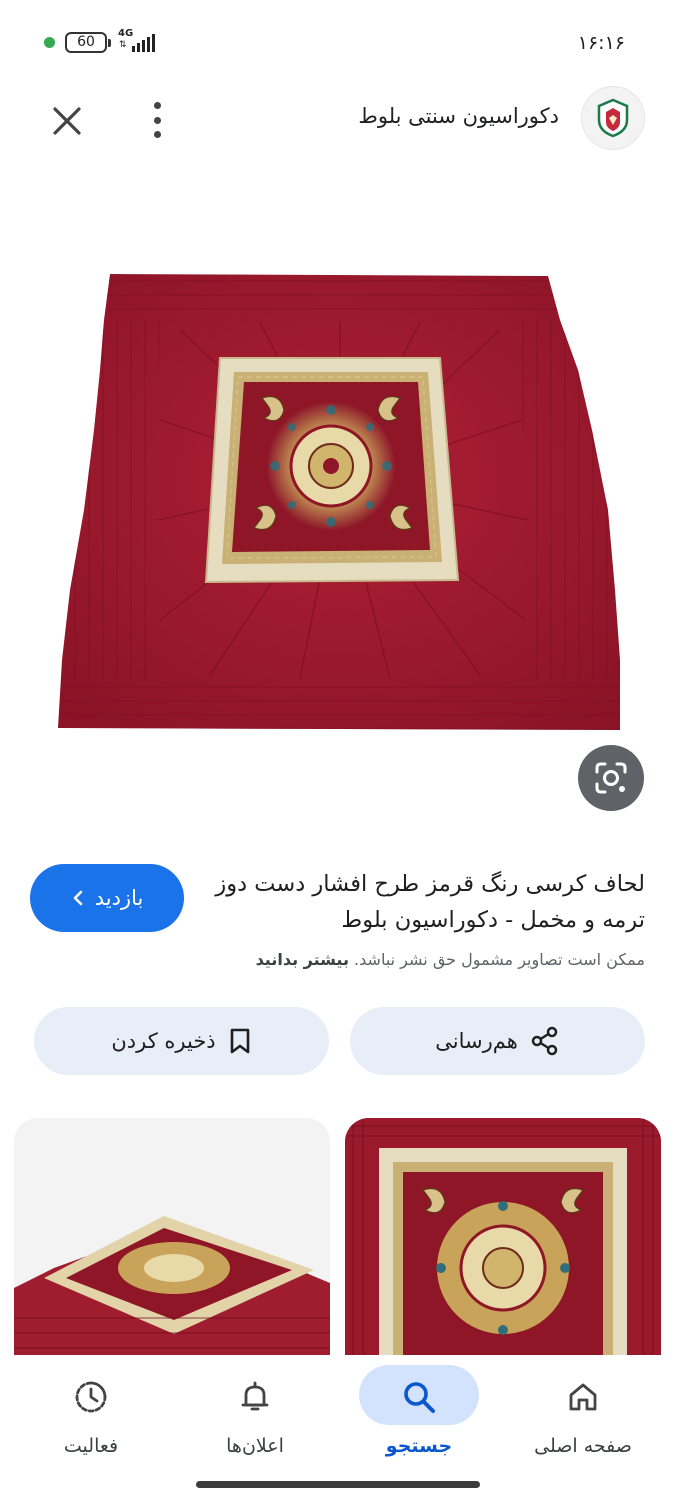  I want to click on chevron-left-icon, so click(78, 898).